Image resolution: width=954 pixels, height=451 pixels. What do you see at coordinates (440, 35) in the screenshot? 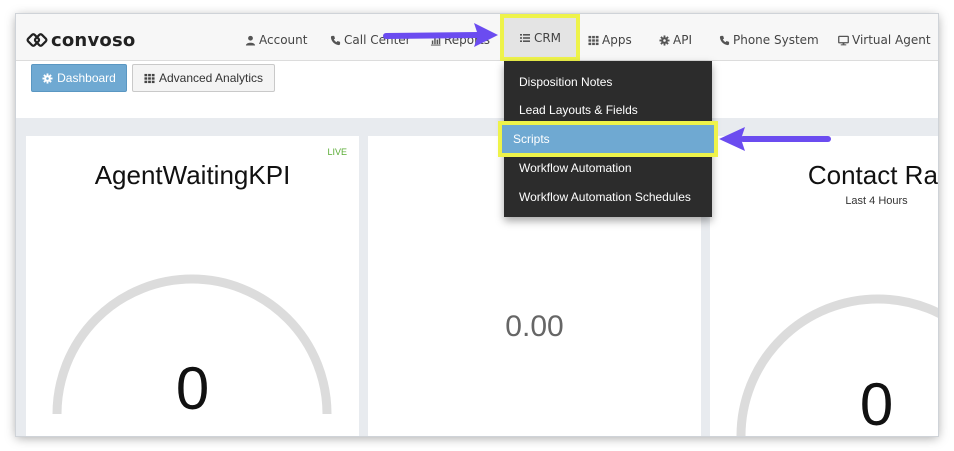
I see `annotation-arrow-to-crm` at bounding box center [440, 35].